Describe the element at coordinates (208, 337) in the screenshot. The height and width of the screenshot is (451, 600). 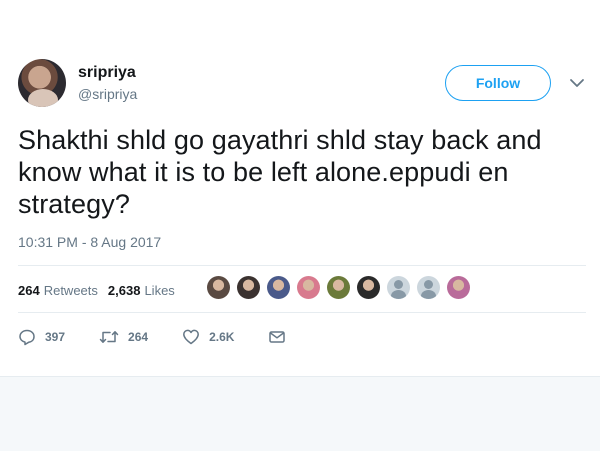
I see `like-action: 2.6K` at that location.